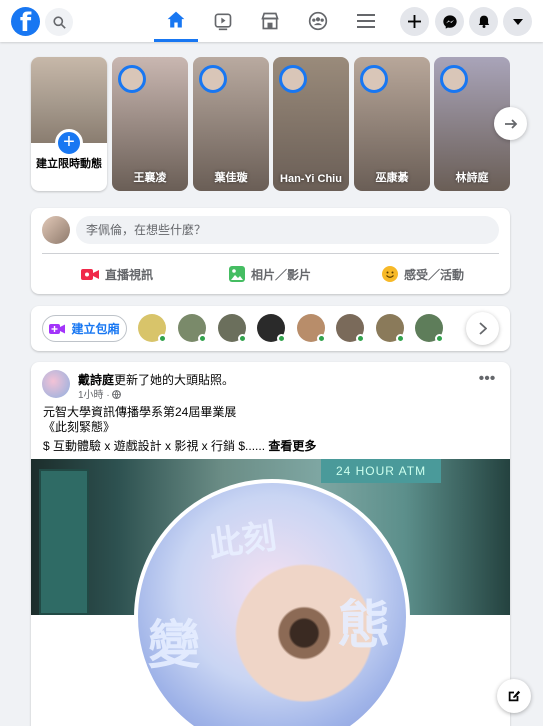 Image resolution: width=543 pixels, height=726 pixels. What do you see at coordinates (56, 384) in the screenshot?
I see `author-avatar` at bounding box center [56, 384].